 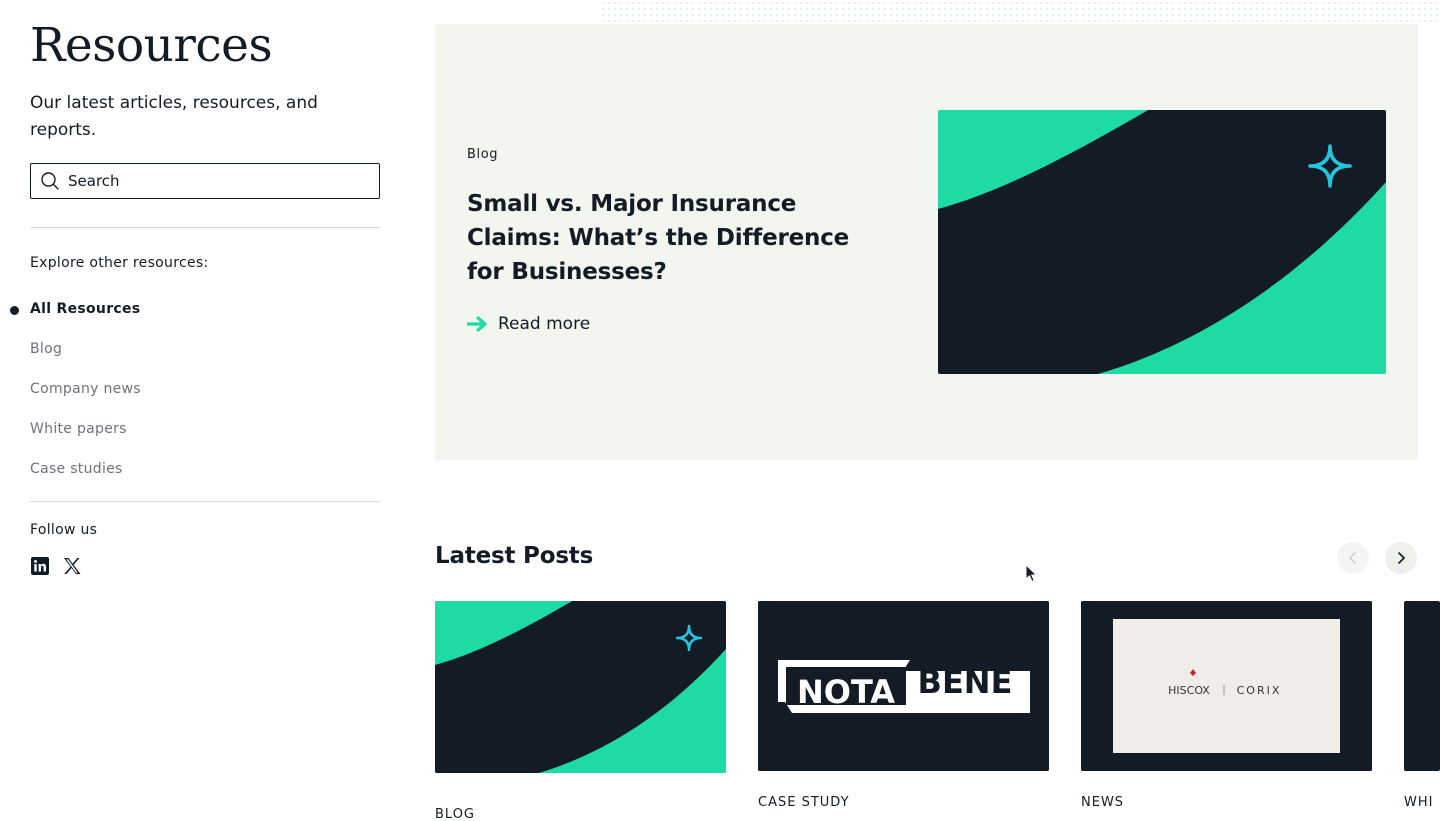 I want to click on post-card-tag: CASE STUDY, so click(x=804, y=802).